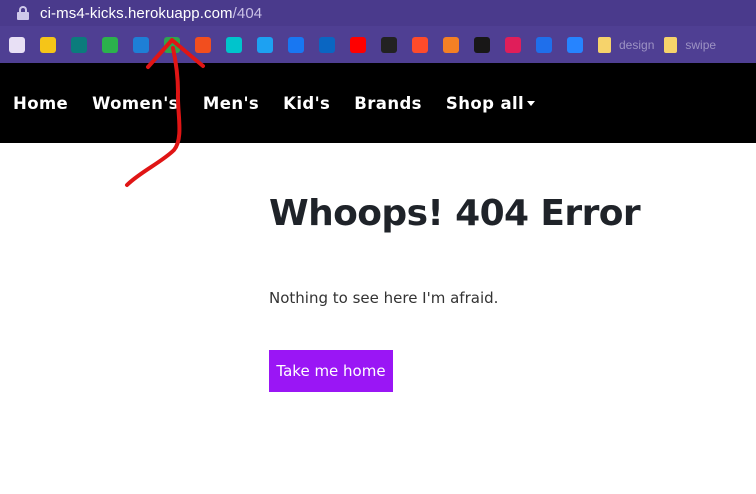 This screenshot has height=494, width=756. I want to click on figma-icon, so click(203, 44).